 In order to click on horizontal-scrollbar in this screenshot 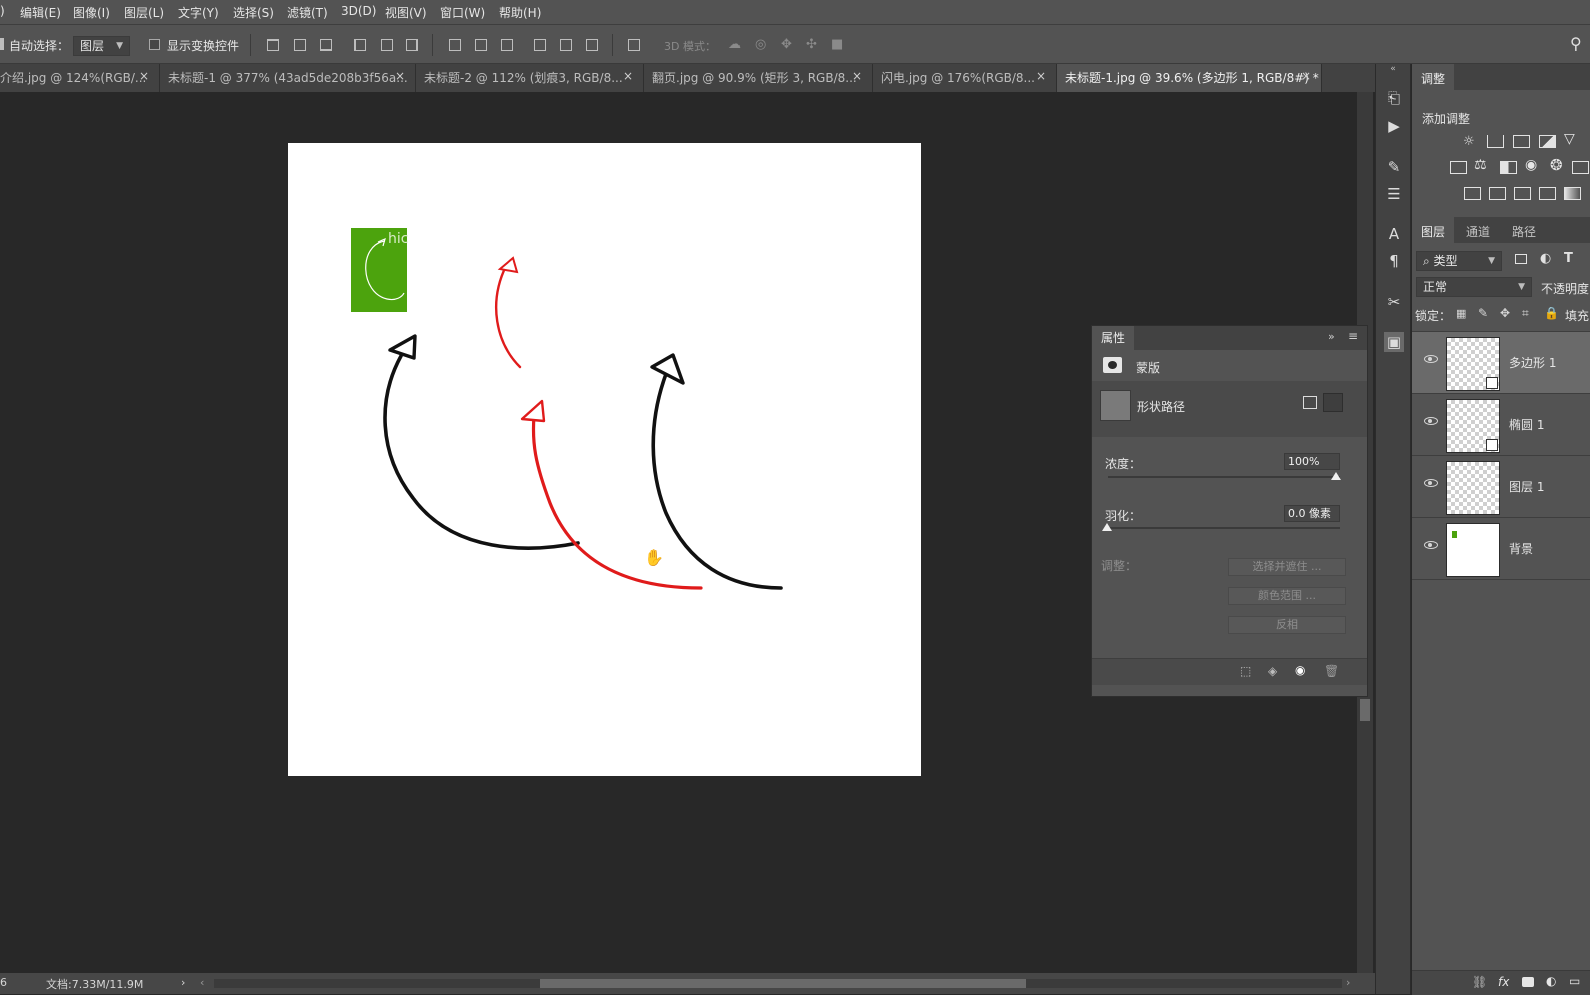, I will do `click(778, 983)`.